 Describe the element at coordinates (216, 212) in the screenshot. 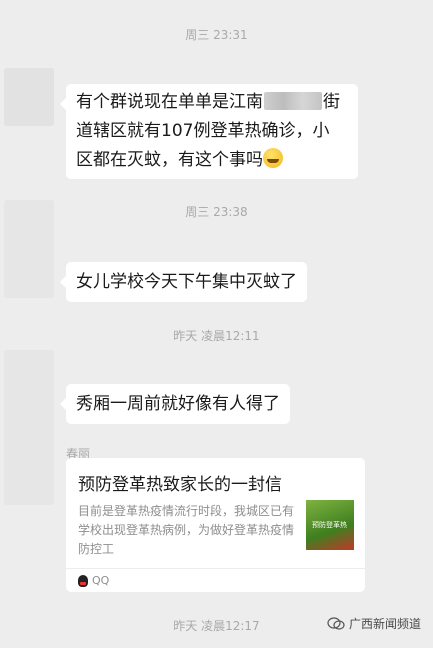

I see `timestamp: 周三 23:38` at that location.